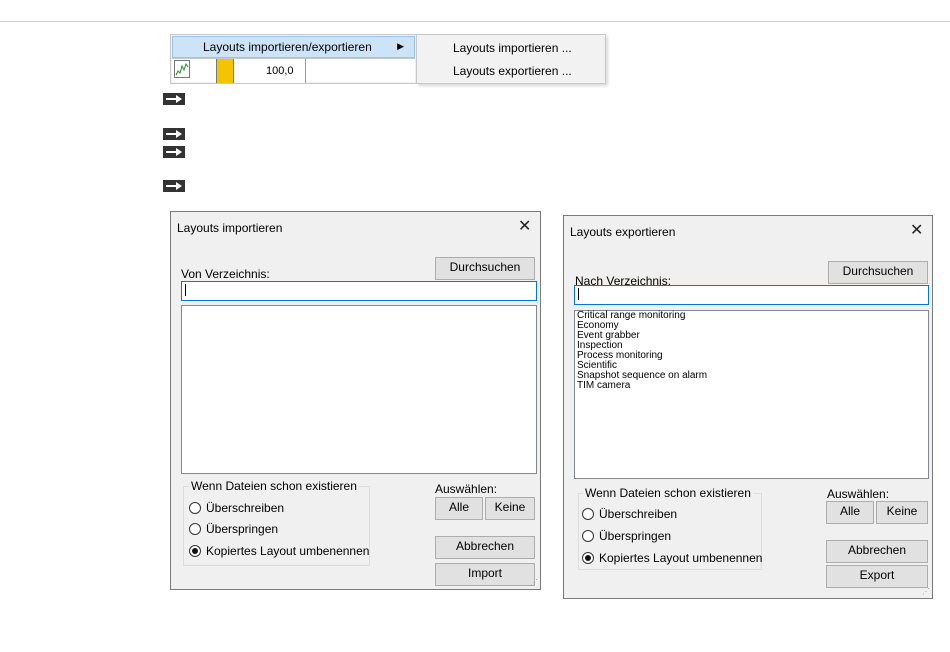  Describe the element at coordinates (751, 386) in the screenshot. I see `list-item: TIM camera` at that location.